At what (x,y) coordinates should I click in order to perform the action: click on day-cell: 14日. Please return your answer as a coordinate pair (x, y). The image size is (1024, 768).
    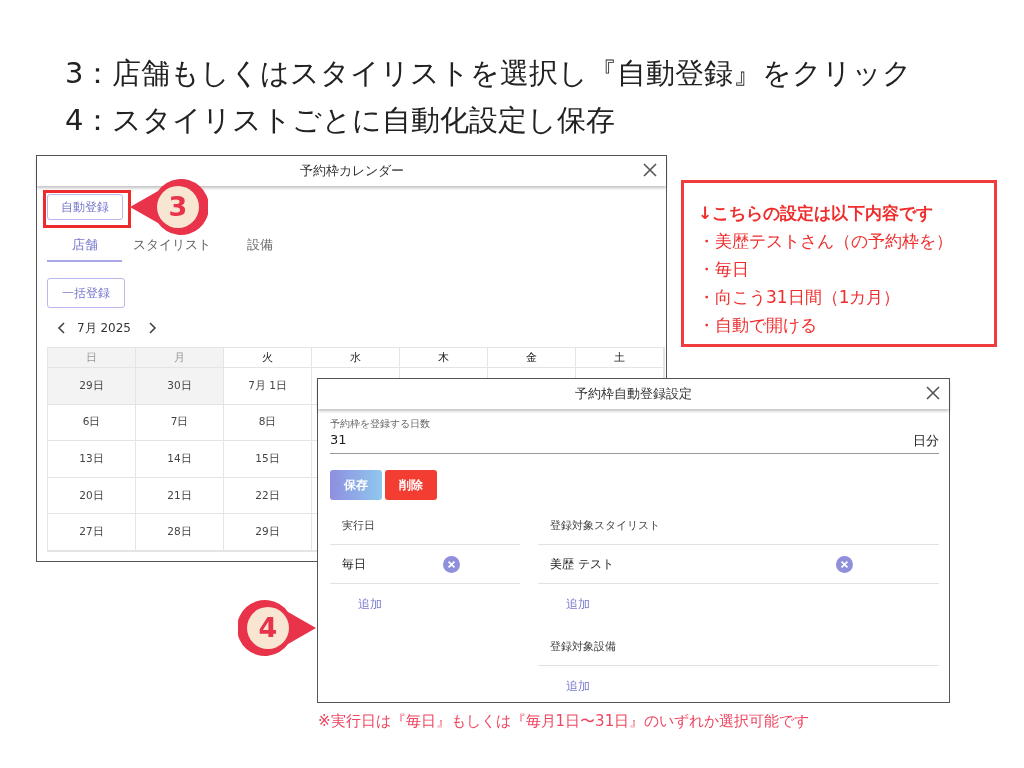
    Looking at the image, I should click on (180, 459).